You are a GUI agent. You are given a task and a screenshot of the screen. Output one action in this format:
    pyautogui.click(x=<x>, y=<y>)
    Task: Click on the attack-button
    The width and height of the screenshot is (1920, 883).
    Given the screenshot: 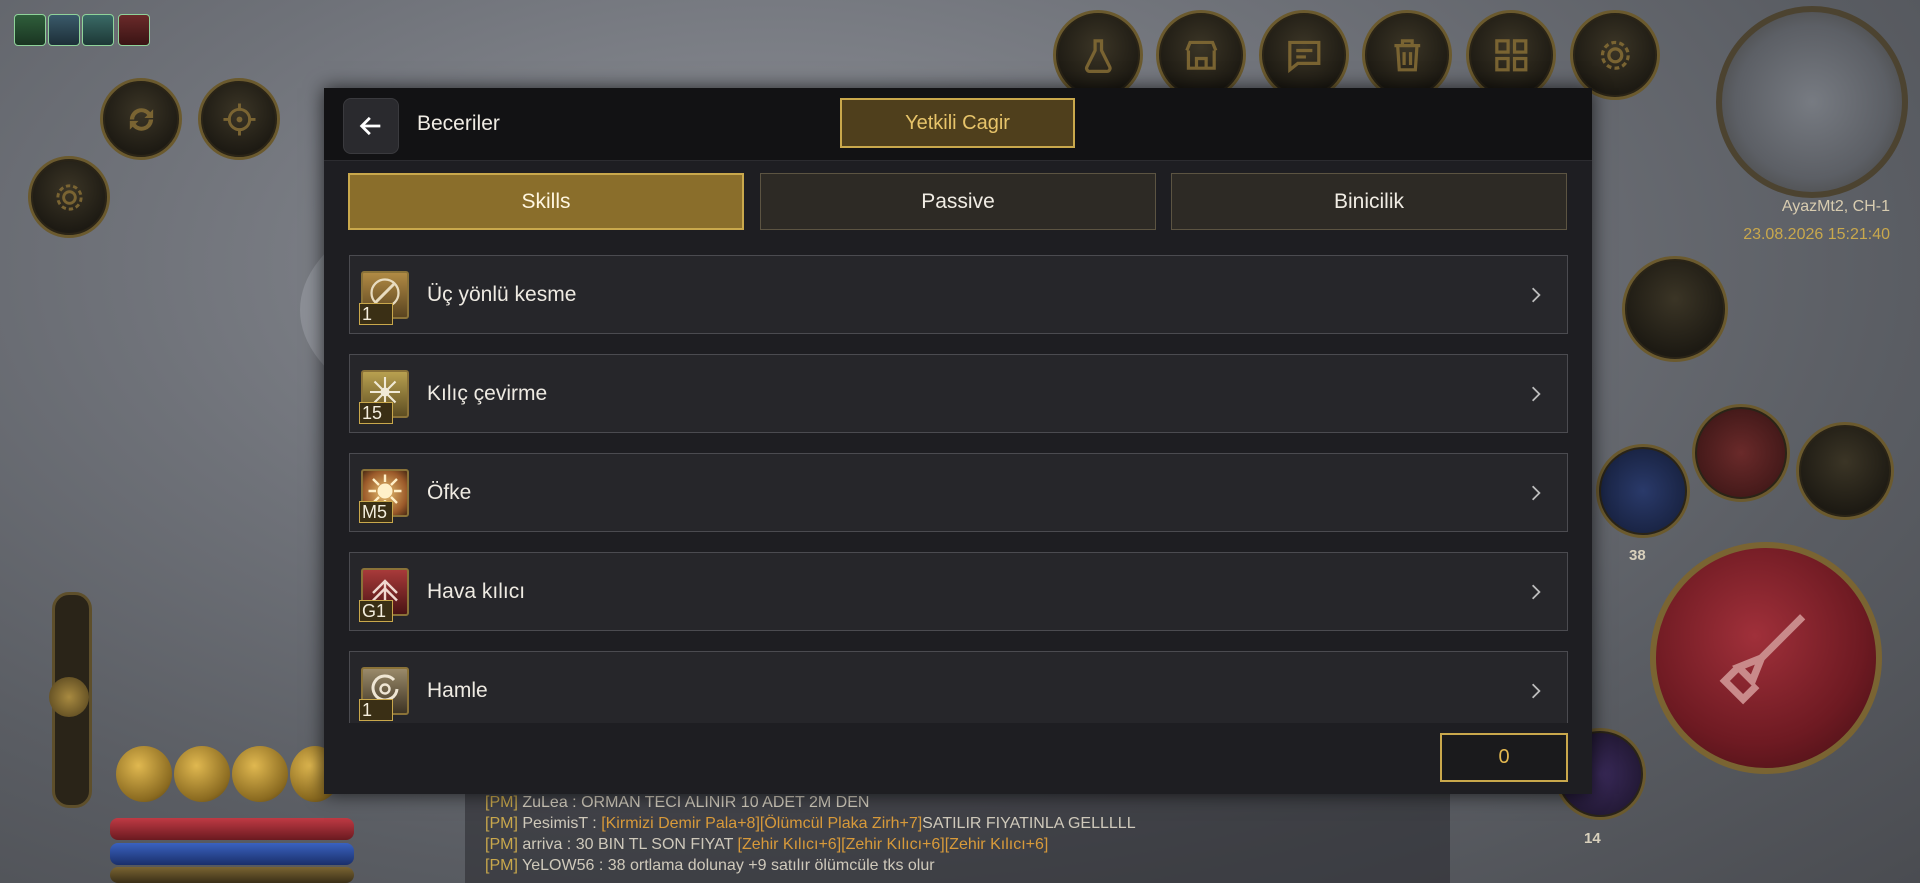 What is the action you would take?
    pyautogui.click(x=1766, y=658)
    